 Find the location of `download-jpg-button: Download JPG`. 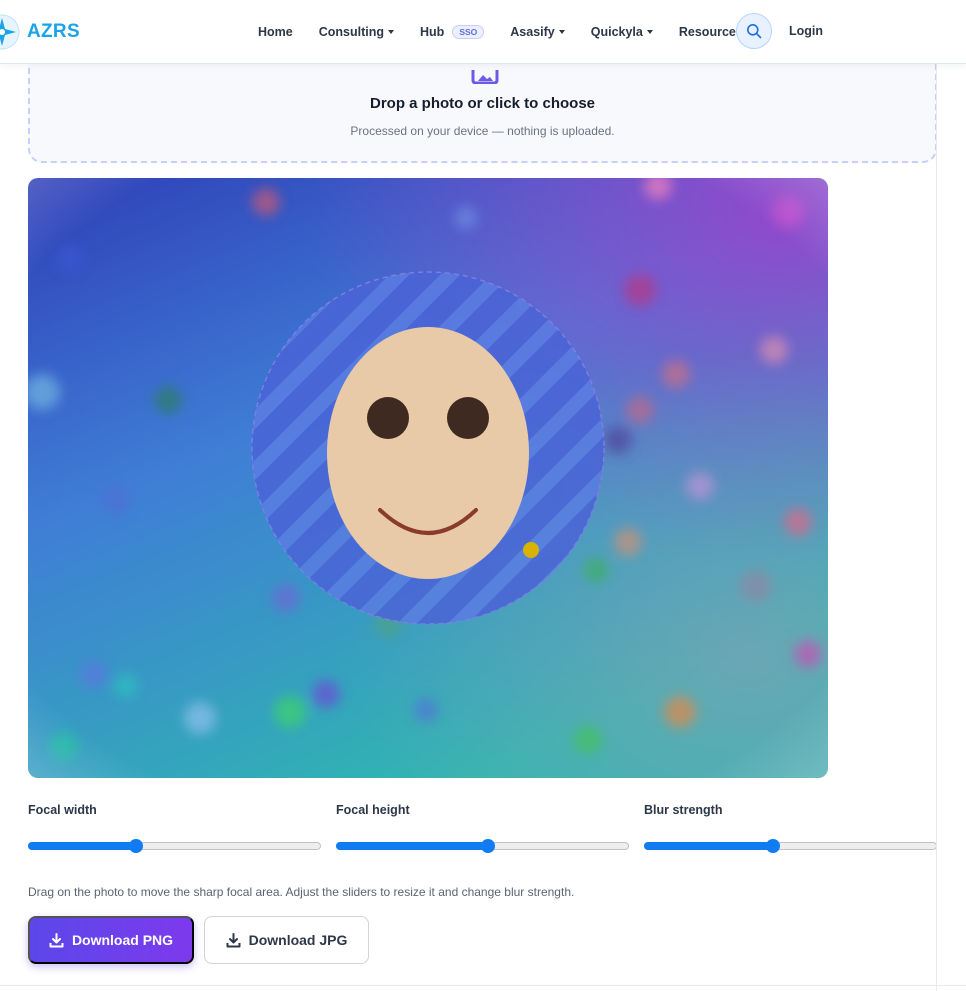

download-jpg-button: Download JPG is located at coordinates (286, 940).